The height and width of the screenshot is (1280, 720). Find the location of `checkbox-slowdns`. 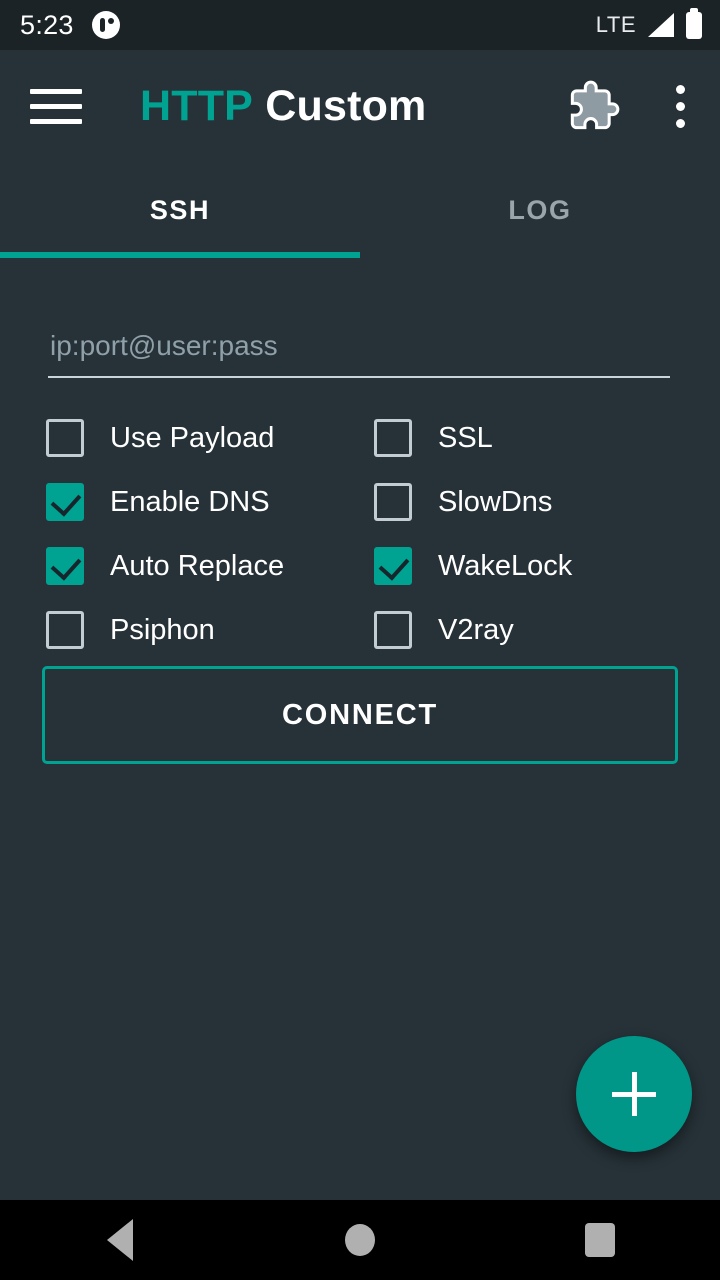

checkbox-slowdns is located at coordinates (393, 502).